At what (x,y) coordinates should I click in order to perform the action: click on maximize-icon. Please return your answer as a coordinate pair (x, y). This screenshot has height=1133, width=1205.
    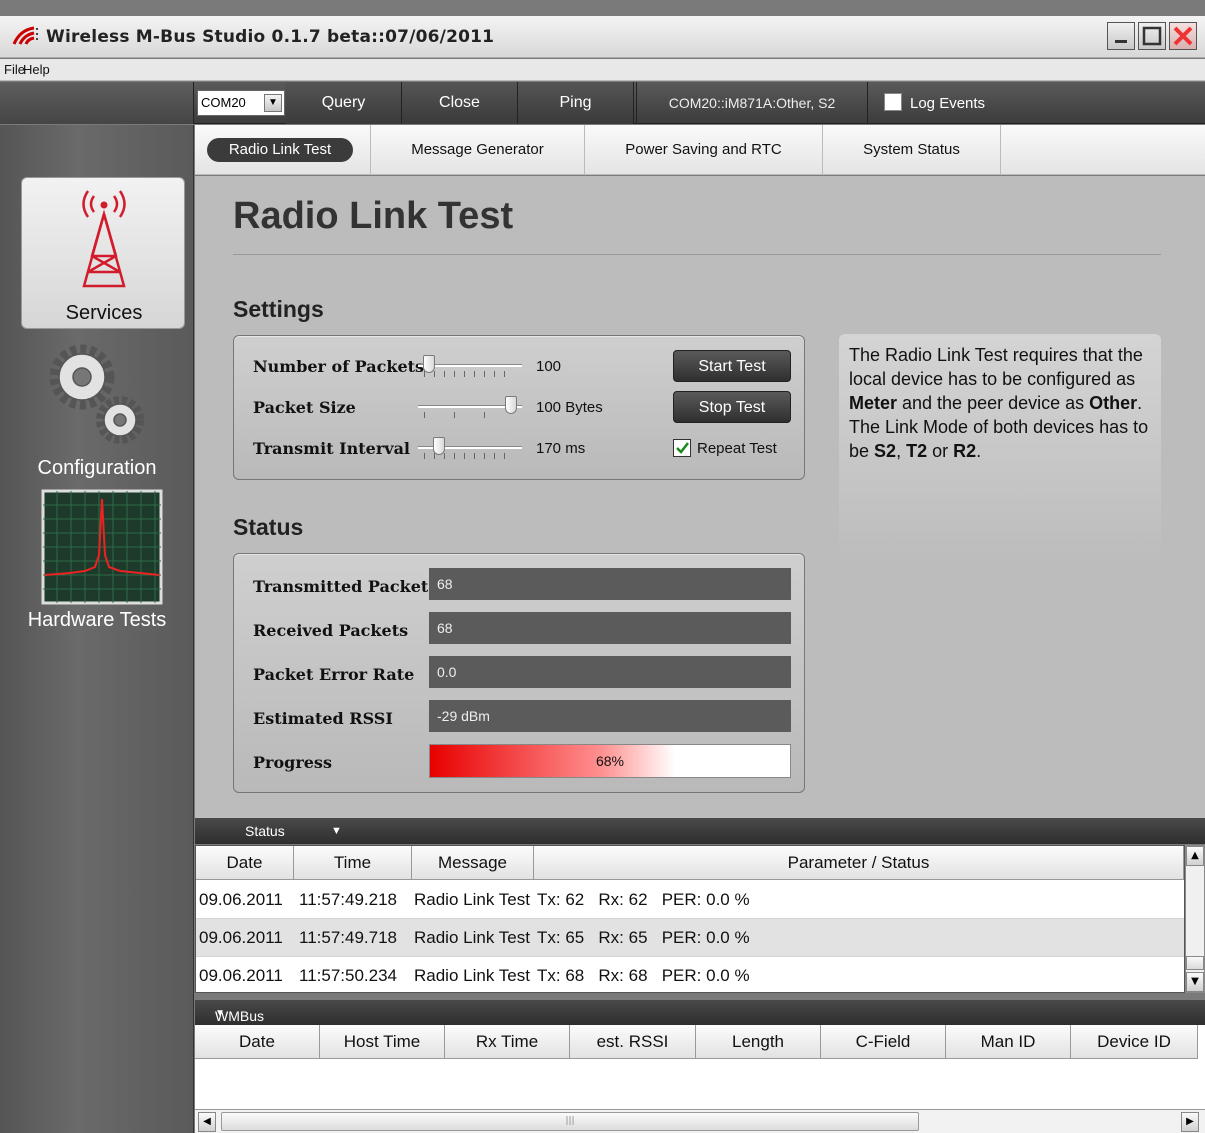
    Looking at the image, I should click on (1152, 36).